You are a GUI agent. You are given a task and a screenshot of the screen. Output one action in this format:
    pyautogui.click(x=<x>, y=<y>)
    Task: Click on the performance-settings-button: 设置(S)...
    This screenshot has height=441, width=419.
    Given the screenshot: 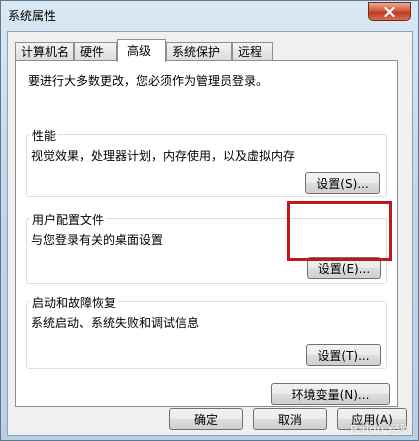 What is the action you would take?
    pyautogui.click(x=342, y=183)
    